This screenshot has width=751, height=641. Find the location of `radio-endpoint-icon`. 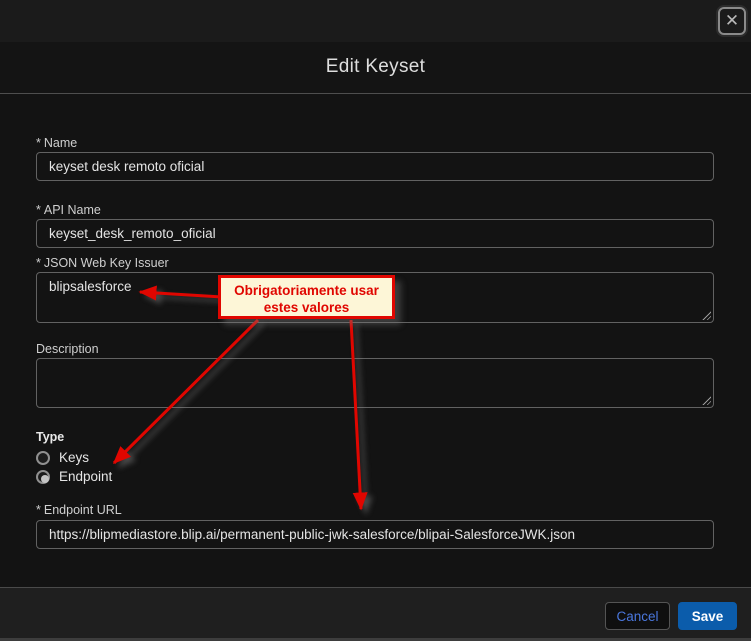

radio-endpoint-icon is located at coordinates (43, 476).